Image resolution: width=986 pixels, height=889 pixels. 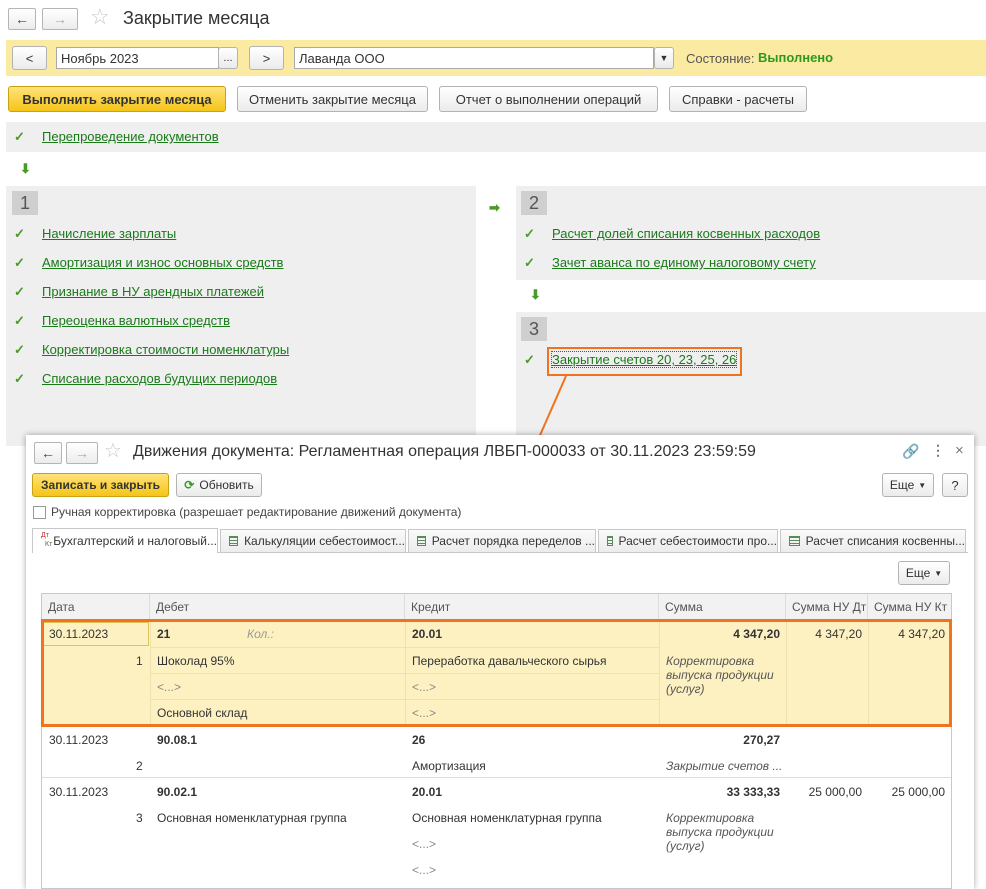 I want to click on block-2-number: 2, so click(x=534, y=203).